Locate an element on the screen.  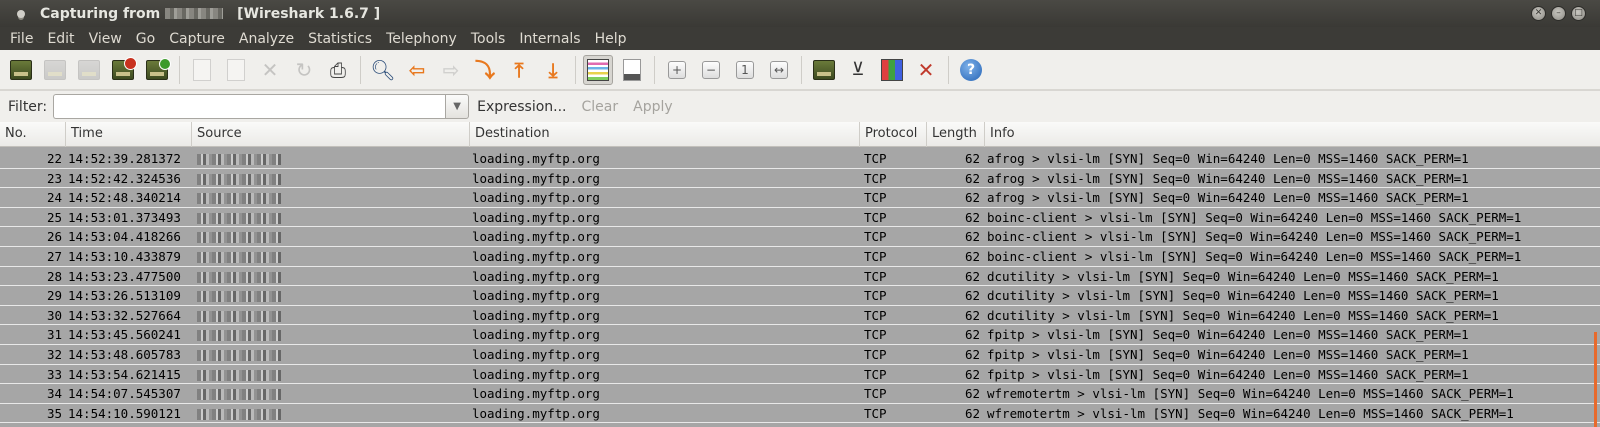
close-file-icon: ✕ is located at coordinates (270, 70).